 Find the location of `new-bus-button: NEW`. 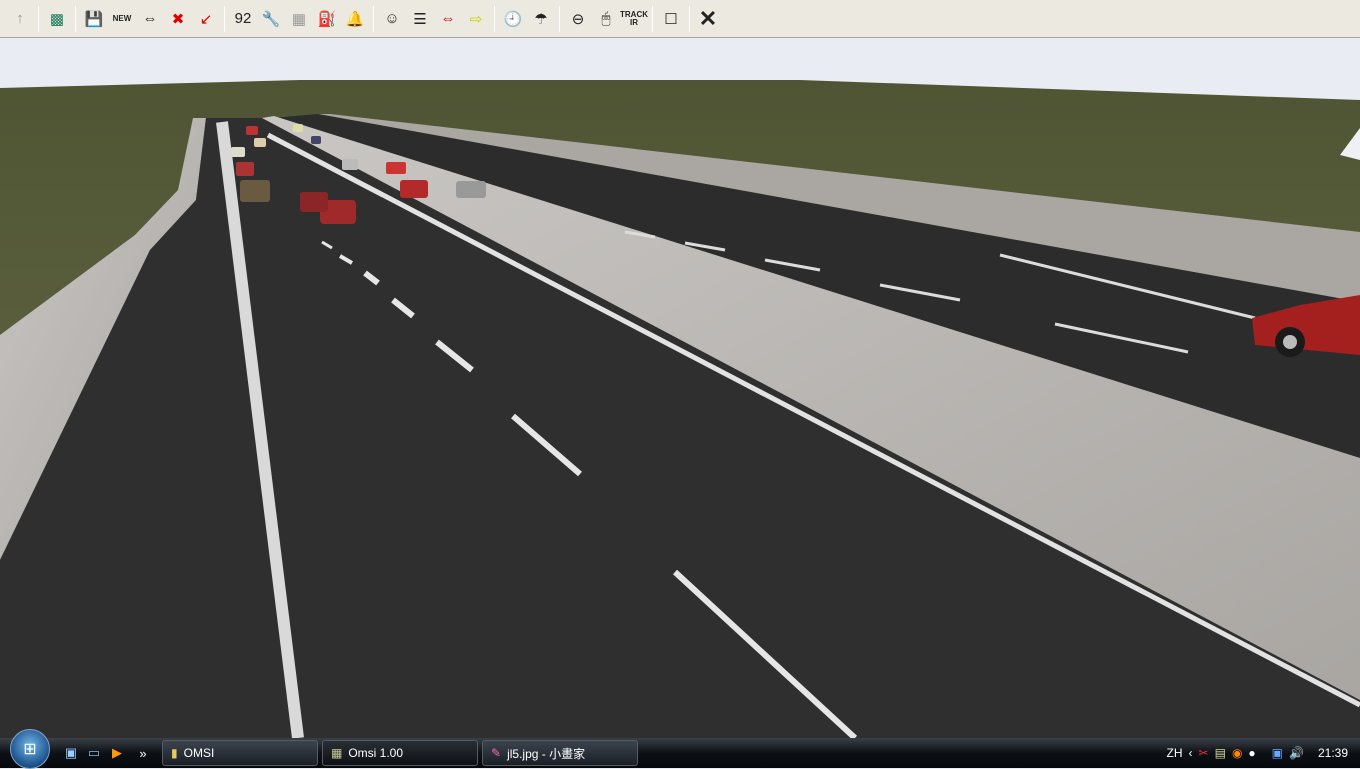

new-bus-button: NEW is located at coordinates (122, 19).